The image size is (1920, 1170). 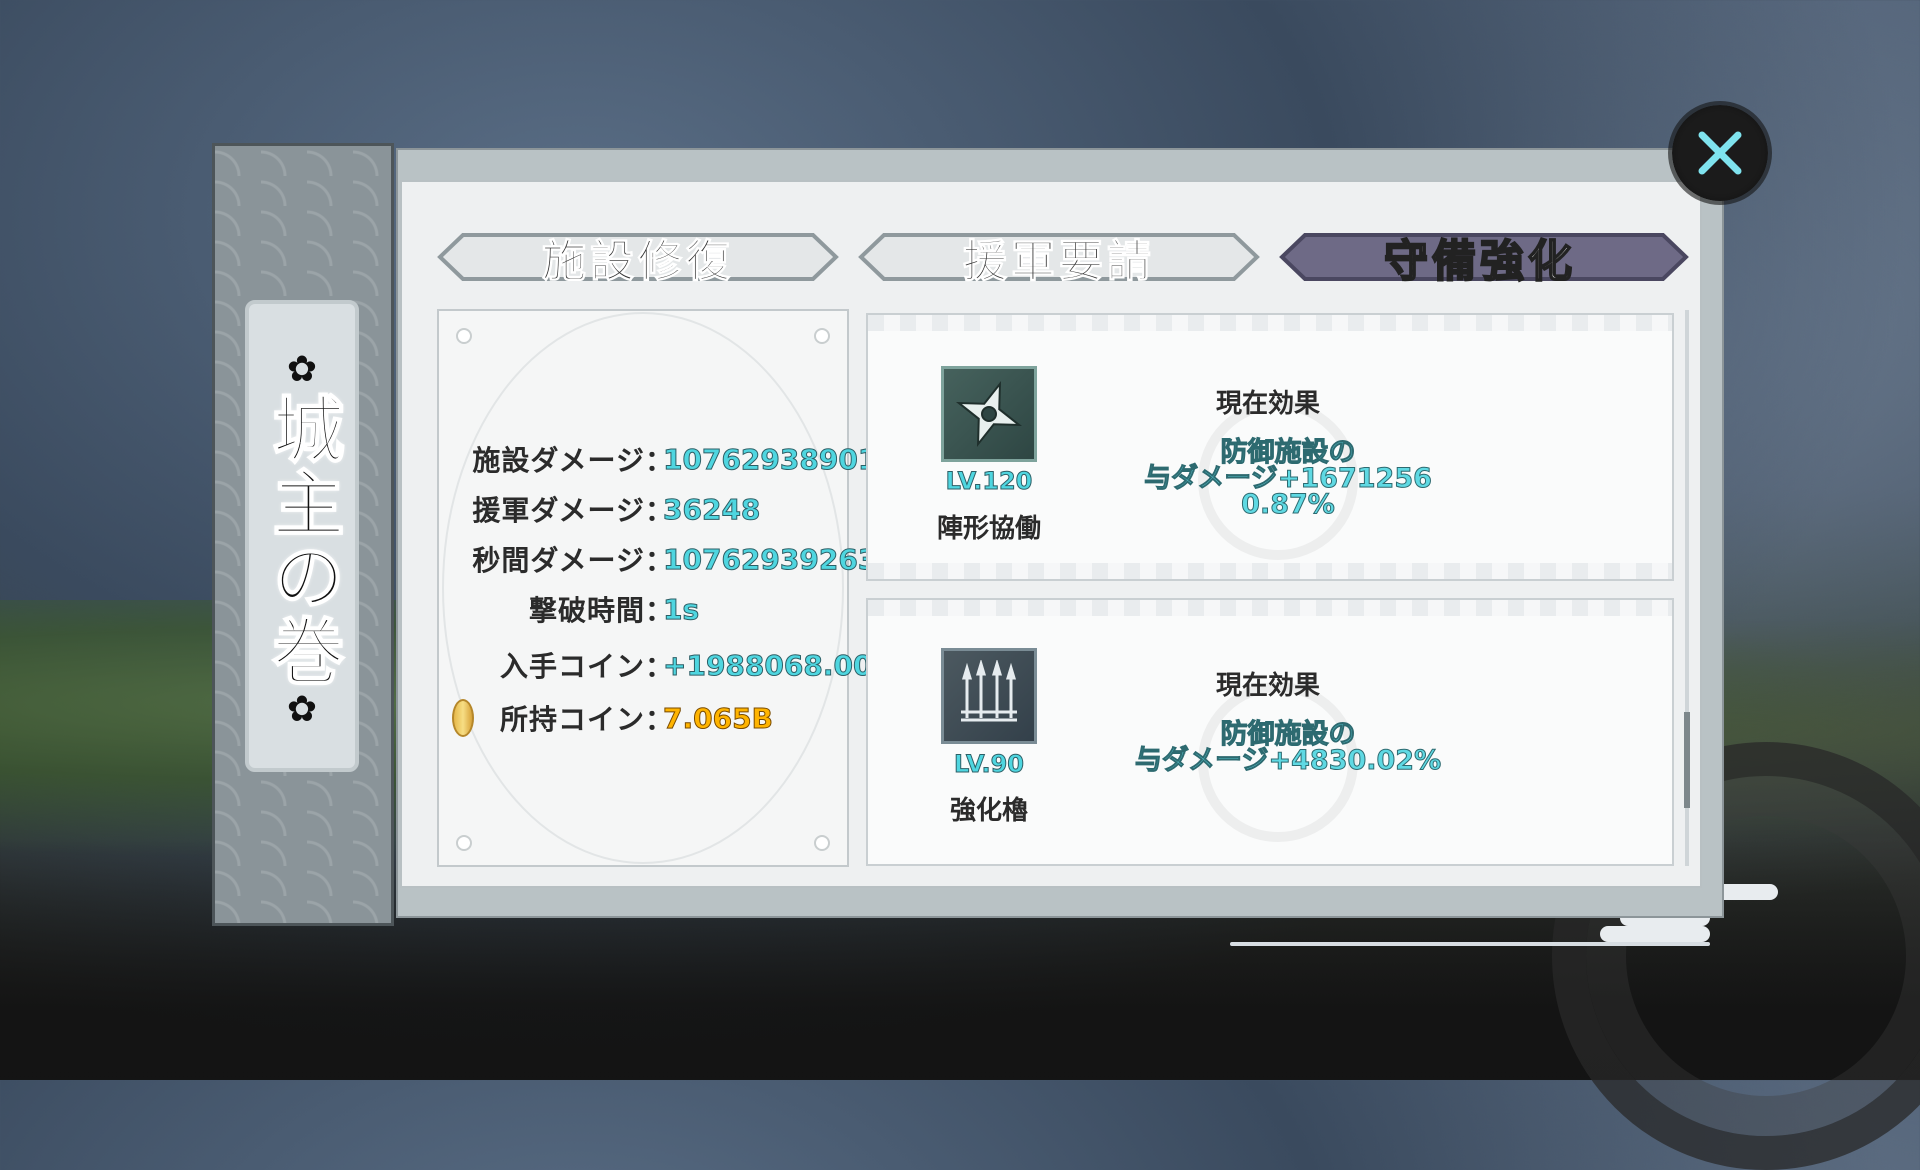 What do you see at coordinates (572, 666) in the screenshot?
I see `stat-label: 入手コイン` at bounding box center [572, 666].